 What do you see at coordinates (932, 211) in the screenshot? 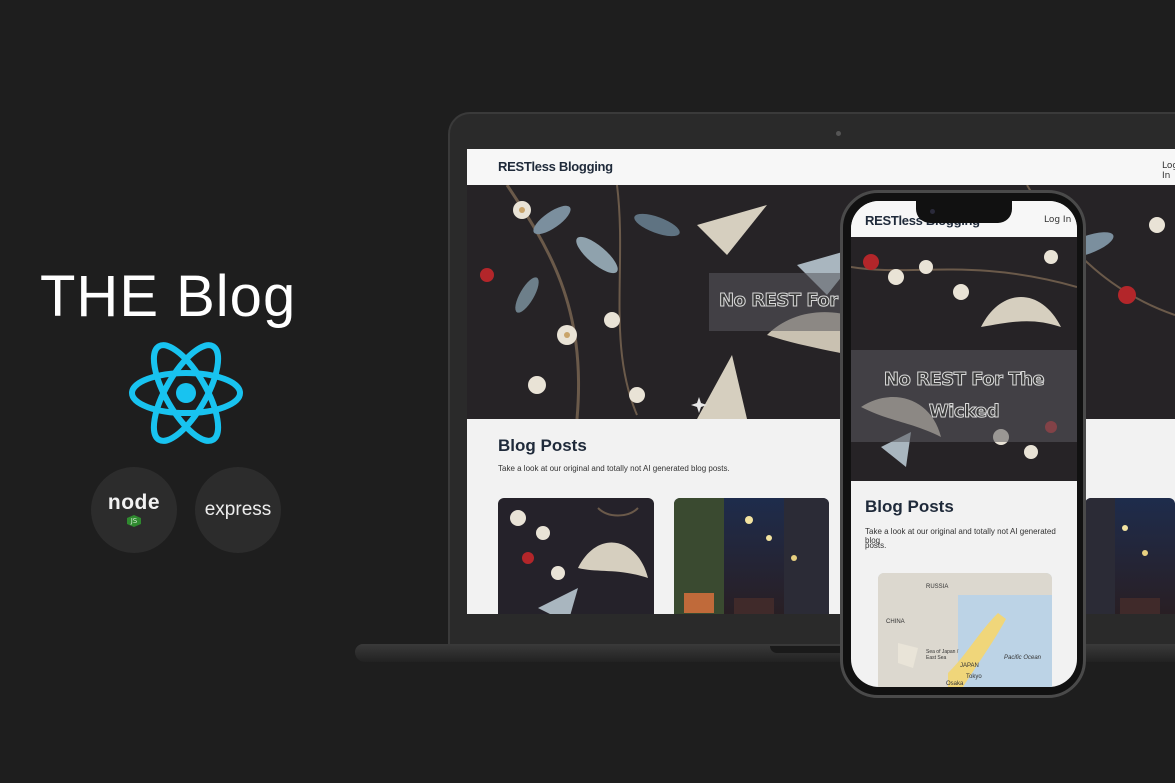
I see `phone-camera` at bounding box center [932, 211].